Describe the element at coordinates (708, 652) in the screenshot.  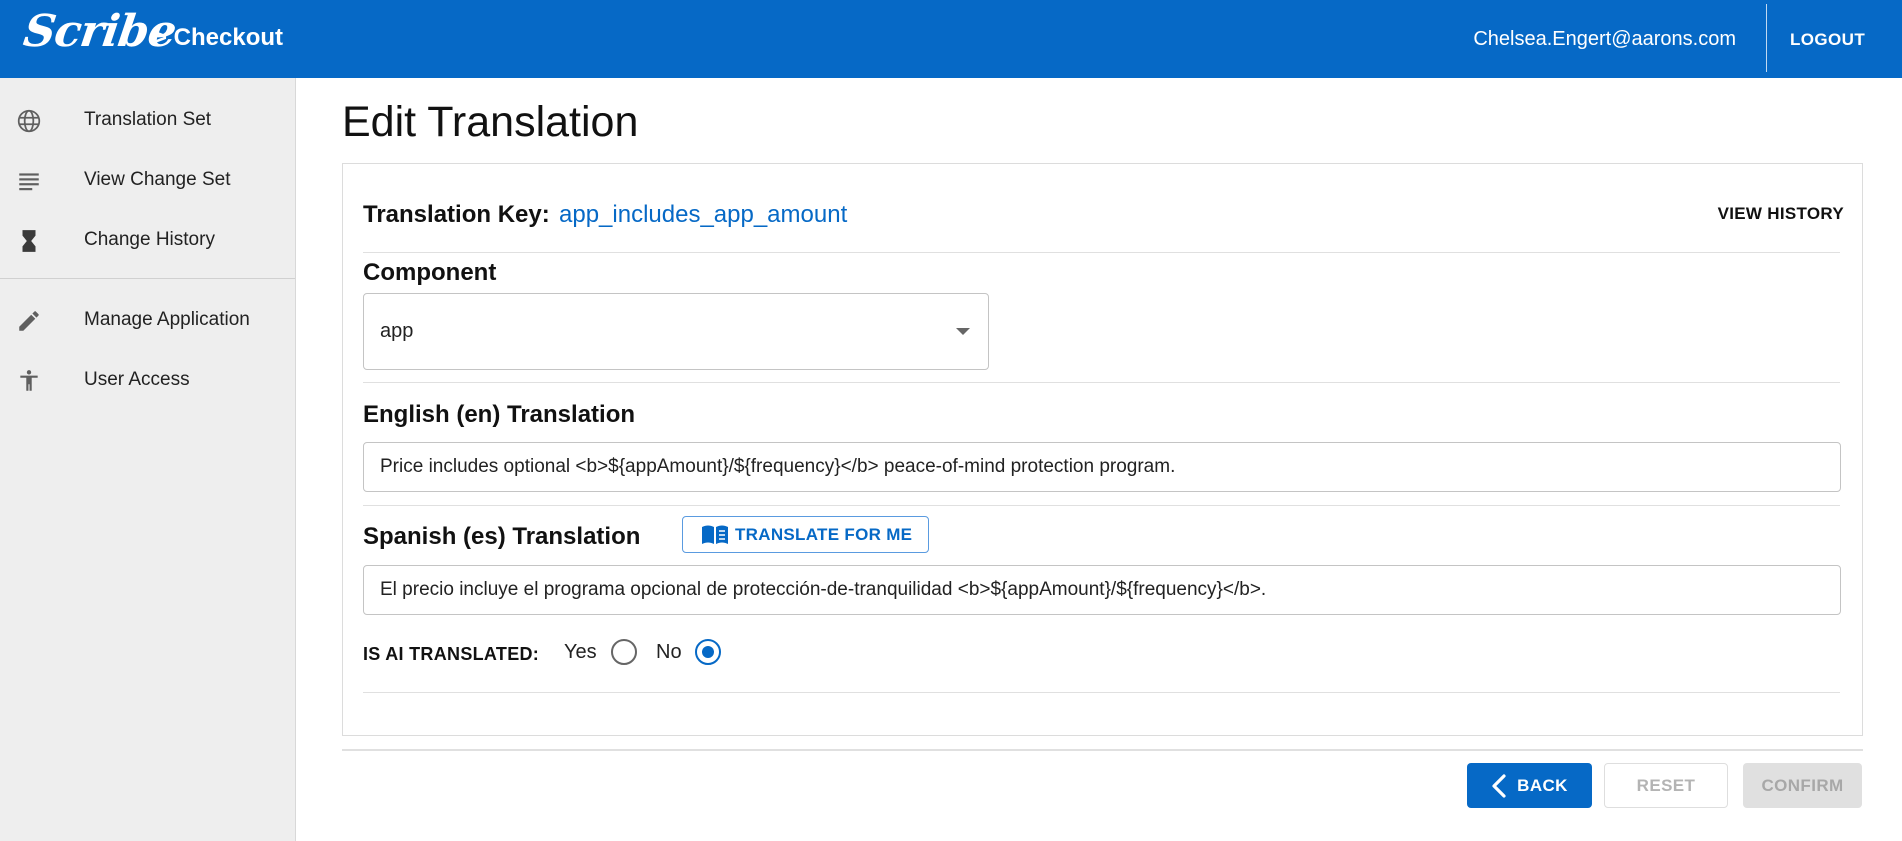
I see `ai-no-radio` at that location.